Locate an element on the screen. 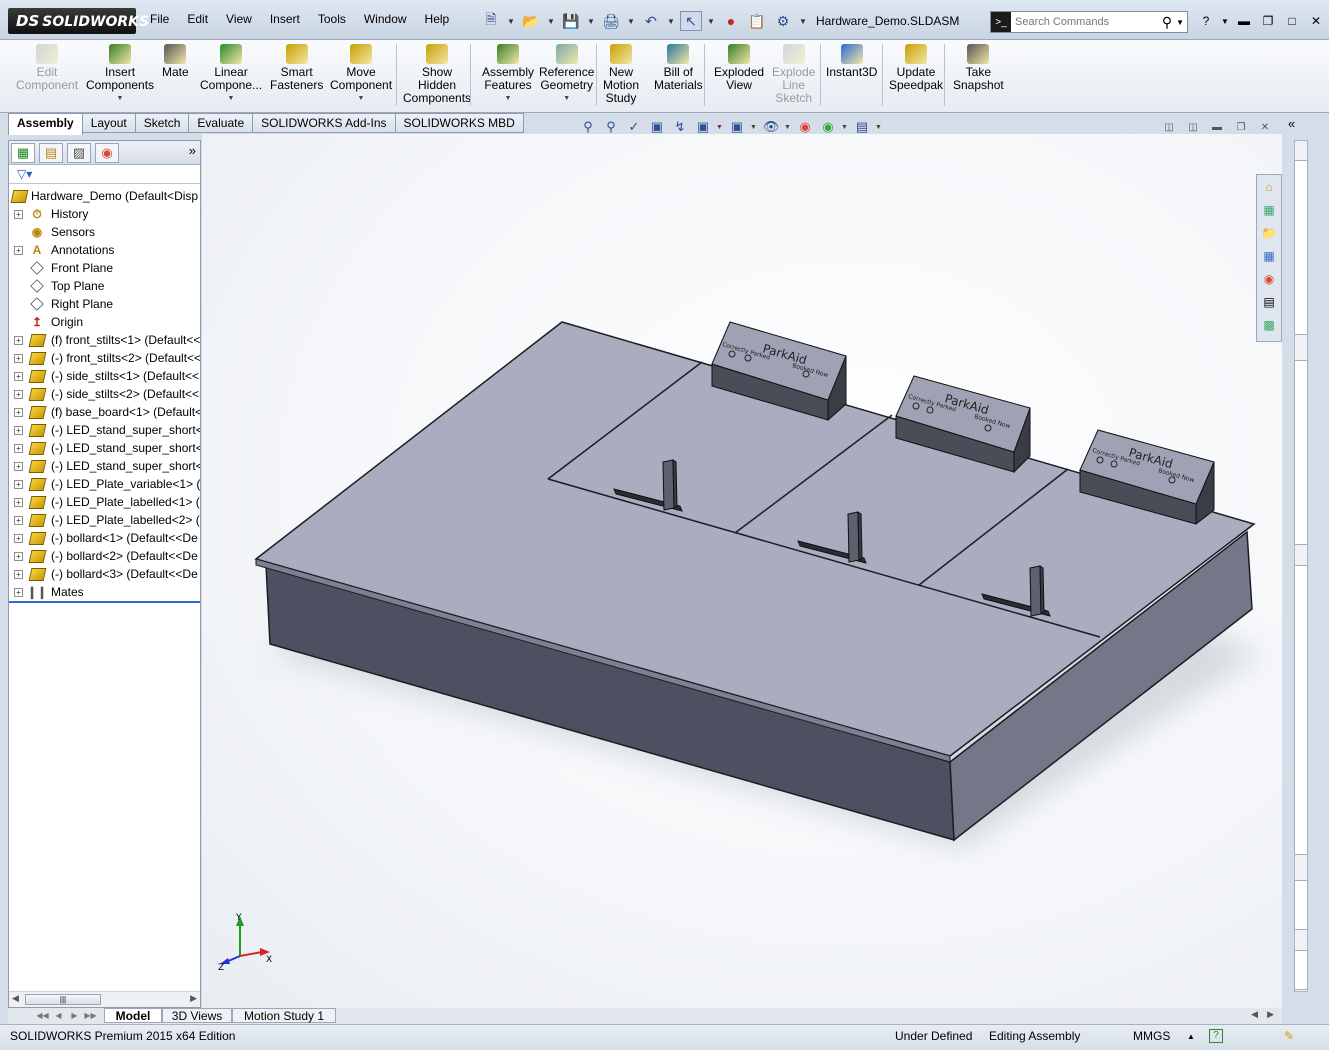 The height and width of the screenshot is (1050, 1329). view-orientation-icon: ▣ is located at coordinates (703, 127).